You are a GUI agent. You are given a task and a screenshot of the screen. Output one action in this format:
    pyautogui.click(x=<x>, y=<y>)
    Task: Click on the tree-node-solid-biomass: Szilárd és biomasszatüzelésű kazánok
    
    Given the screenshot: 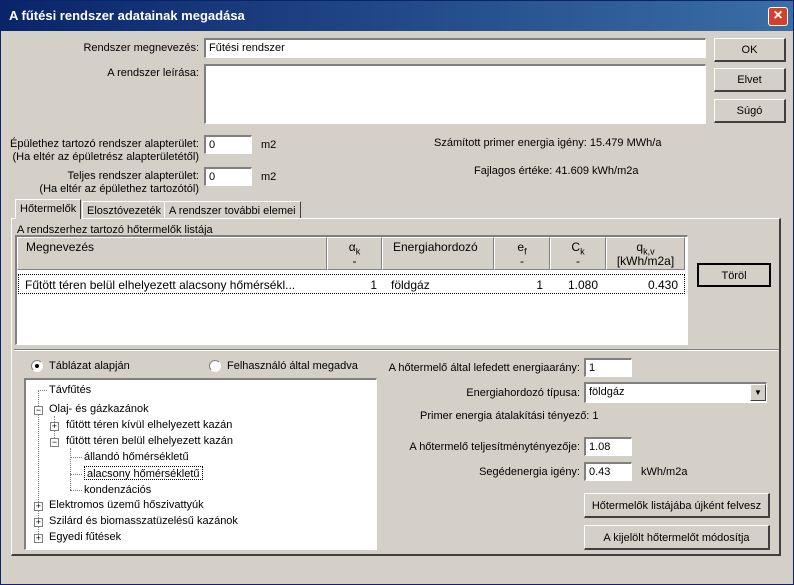 What is the action you would take?
    pyautogui.click(x=143, y=521)
    